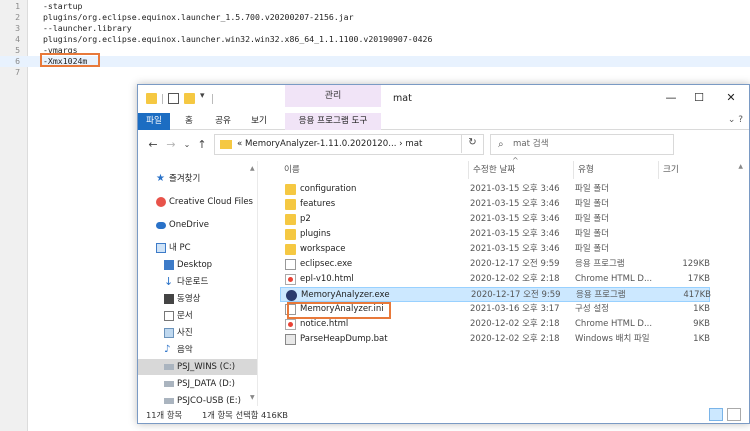  Describe the element at coordinates (735, 120) in the screenshot. I see `help-icon: ⌄ ?` at that location.